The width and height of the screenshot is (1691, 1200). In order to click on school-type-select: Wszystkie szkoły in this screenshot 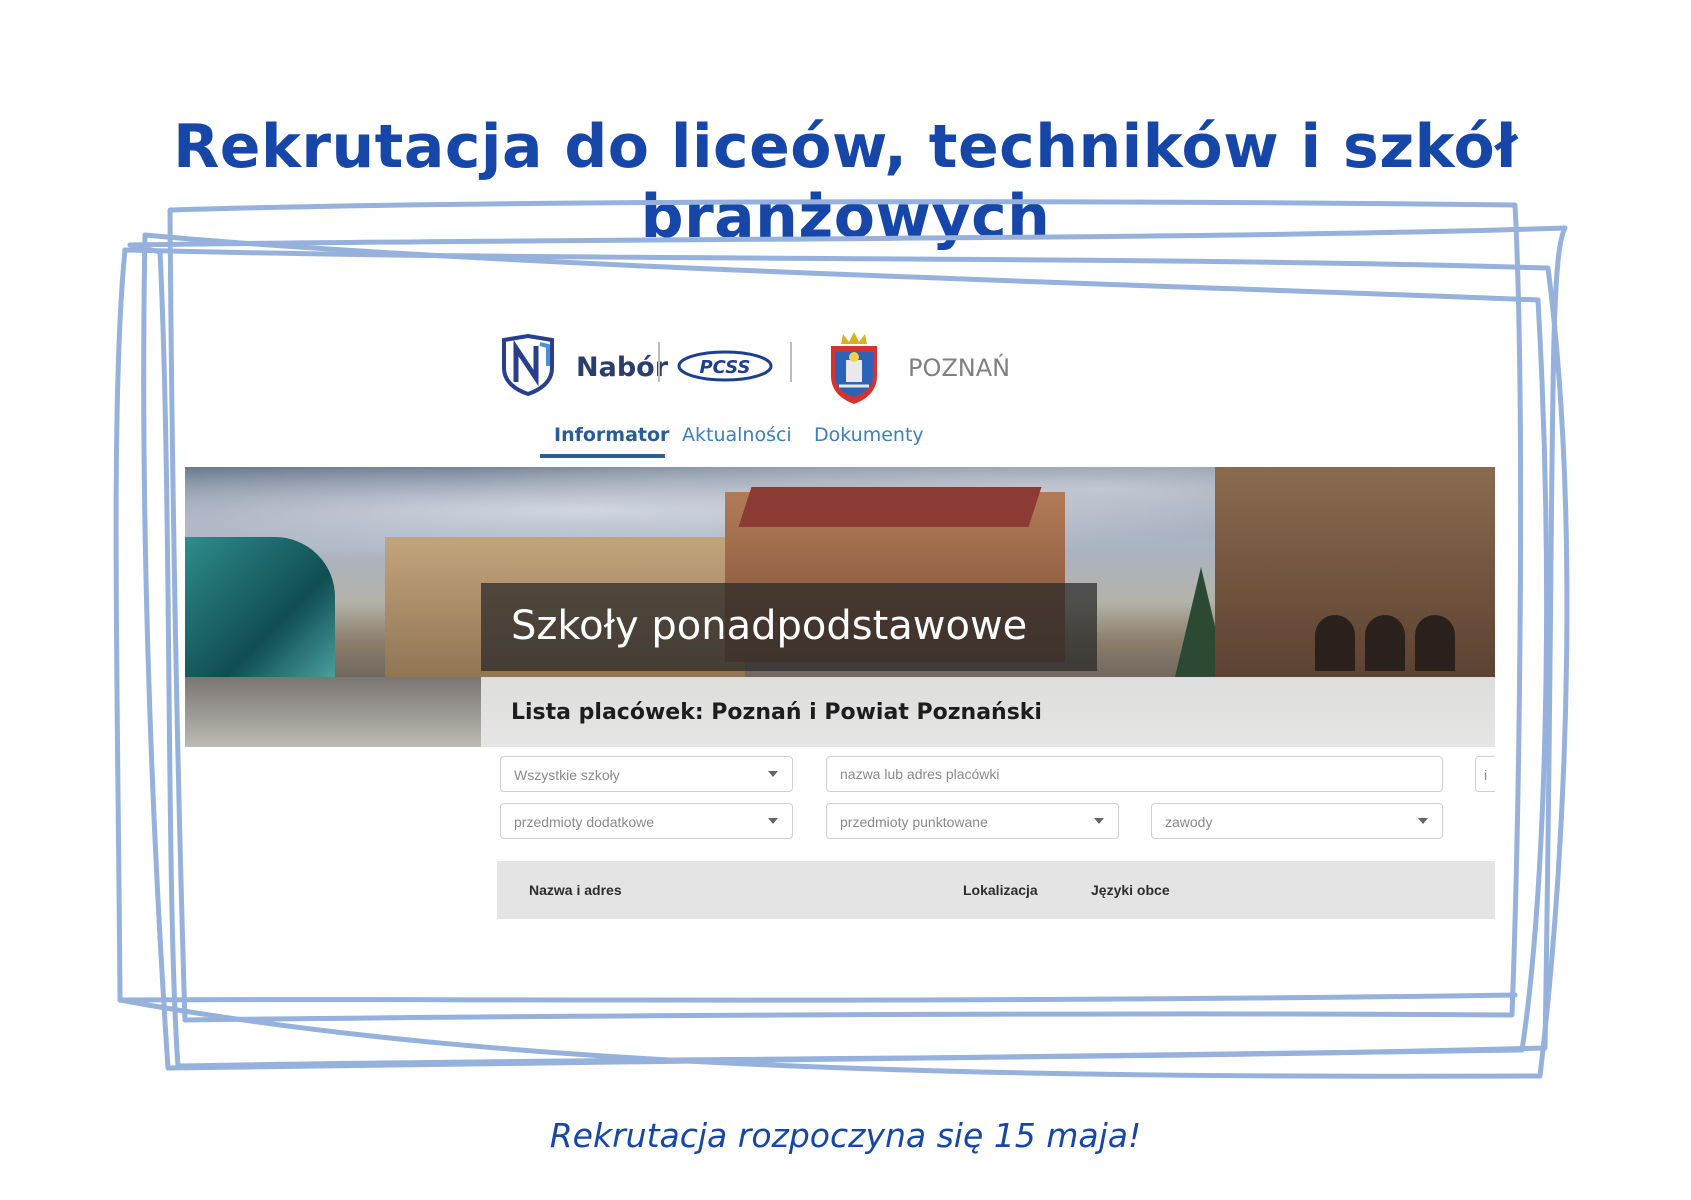, I will do `click(646, 774)`.